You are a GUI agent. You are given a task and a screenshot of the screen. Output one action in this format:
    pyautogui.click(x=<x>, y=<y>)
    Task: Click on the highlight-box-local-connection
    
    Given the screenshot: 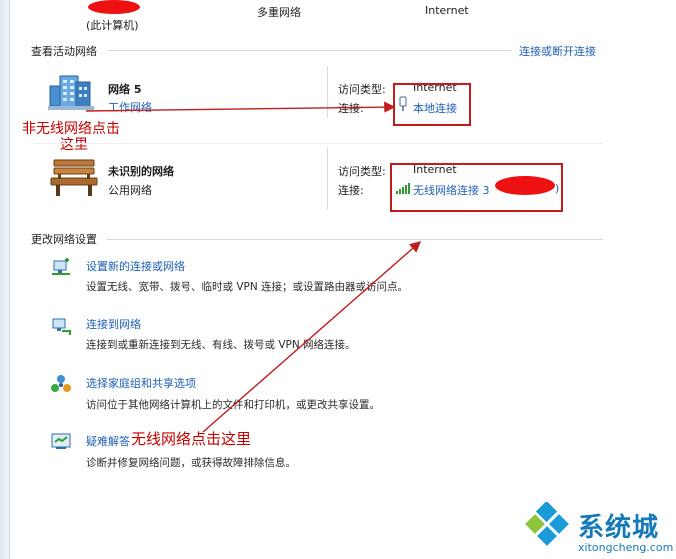 What is the action you would take?
    pyautogui.click(x=432, y=104)
    